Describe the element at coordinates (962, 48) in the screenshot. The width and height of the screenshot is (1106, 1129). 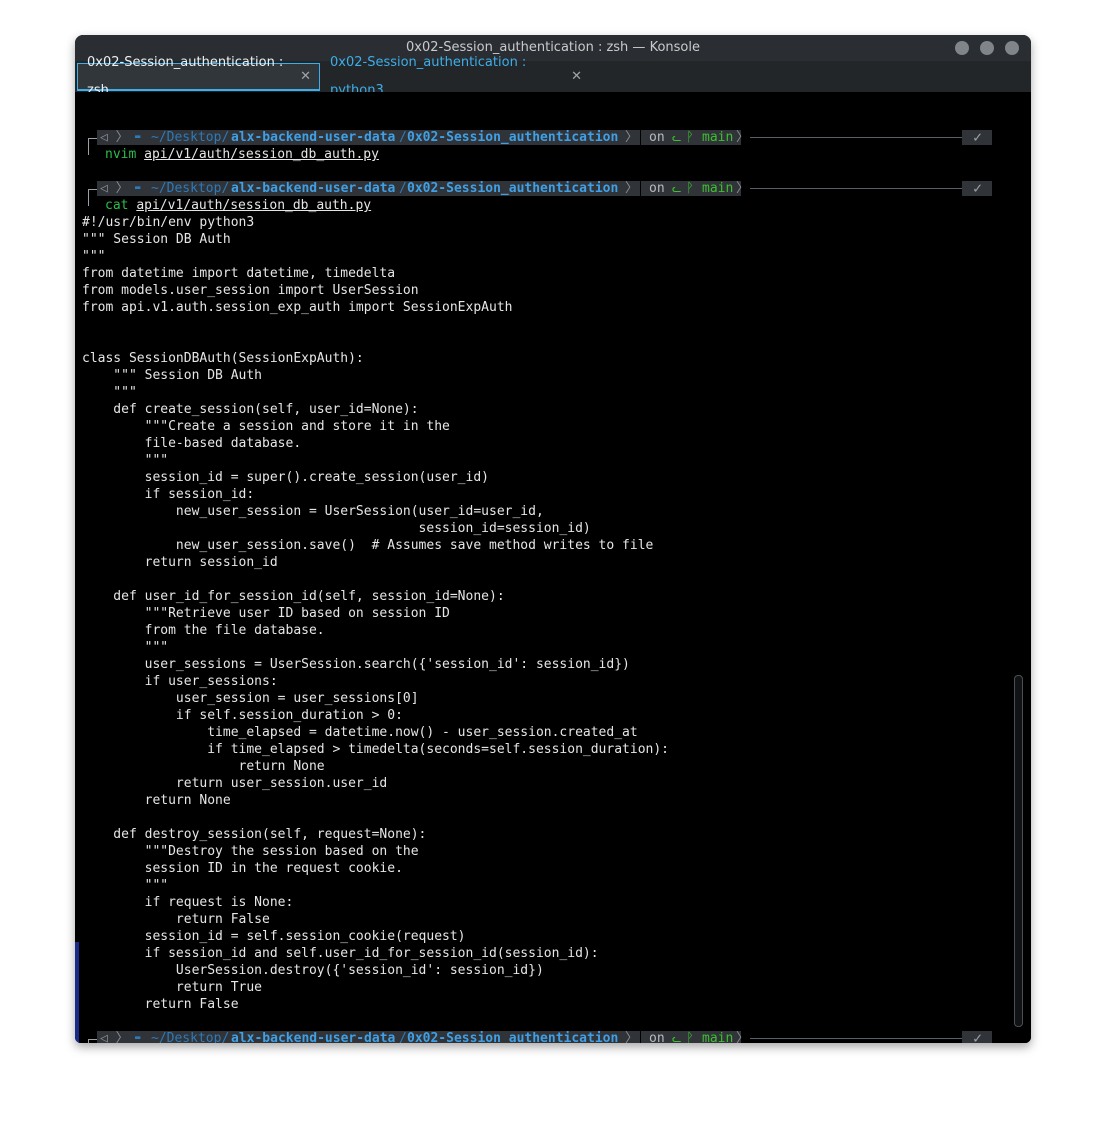
I see `minimize-button` at that location.